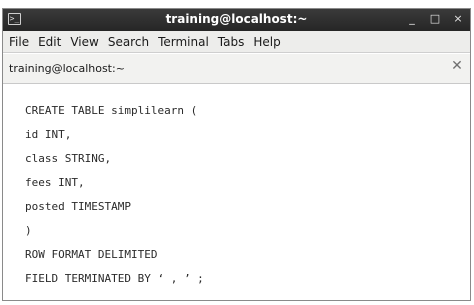  I want to click on menu-help: Help, so click(266, 42).